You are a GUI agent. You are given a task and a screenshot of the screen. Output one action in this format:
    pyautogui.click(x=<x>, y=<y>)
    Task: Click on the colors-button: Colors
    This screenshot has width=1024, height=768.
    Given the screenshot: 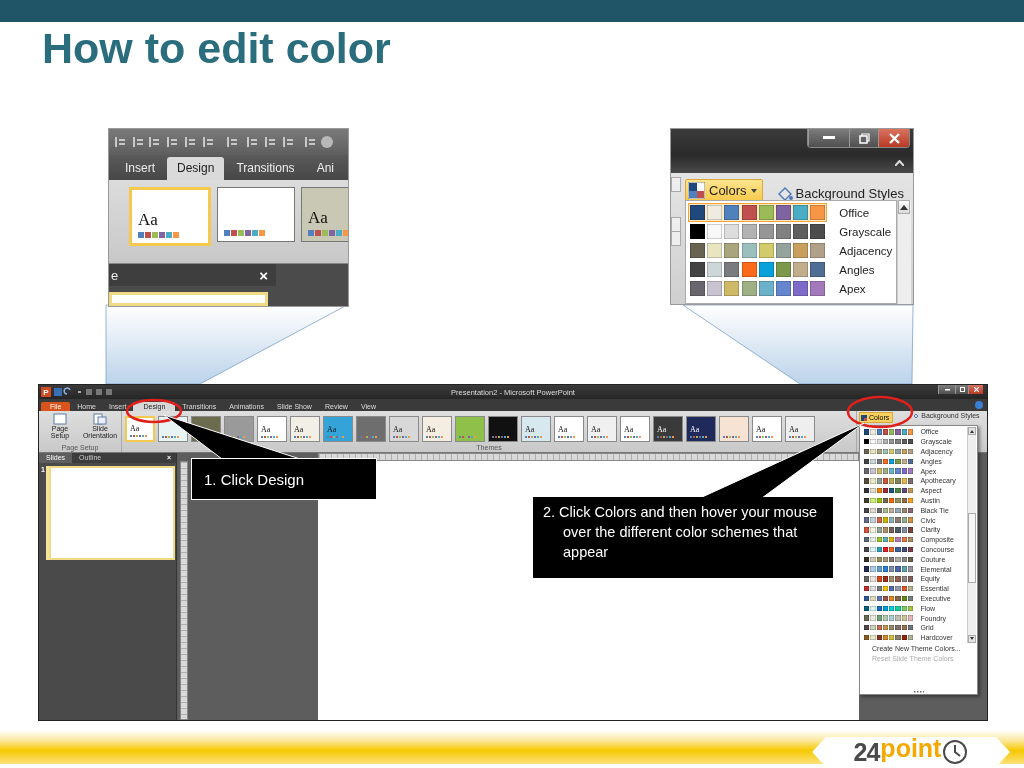 What is the action you would take?
    pyautogui.click(x=724, y=190)
    